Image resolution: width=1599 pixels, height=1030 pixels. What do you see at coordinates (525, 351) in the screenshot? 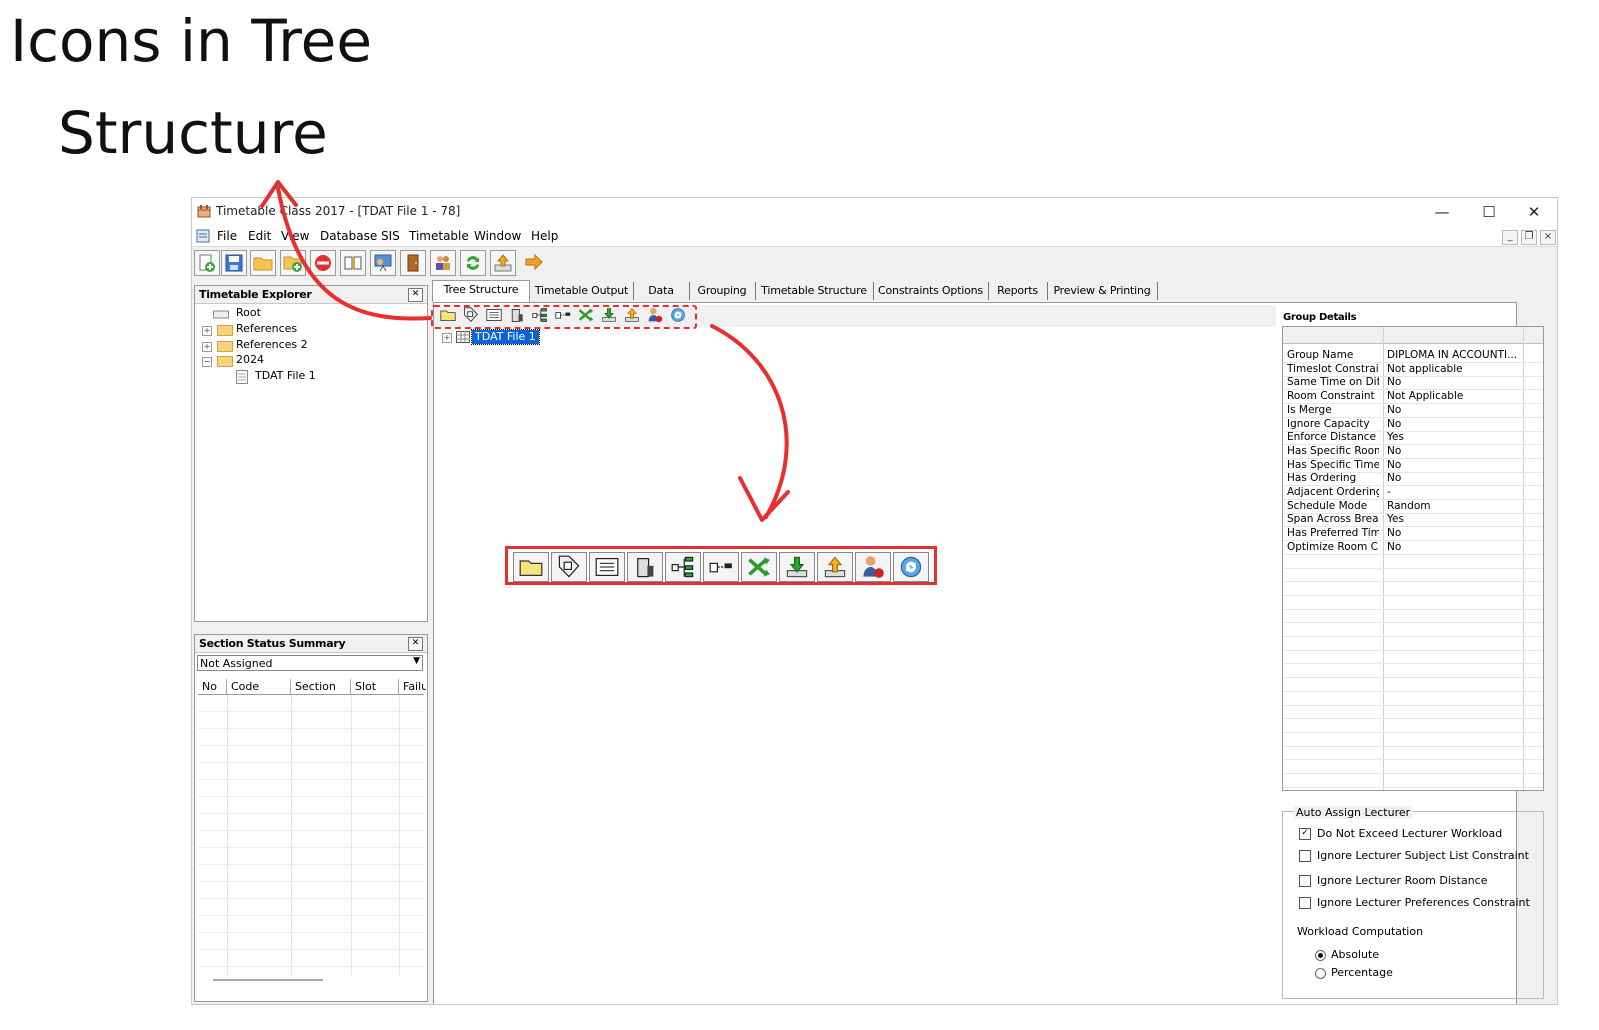
I see `annotation-arrows` at bounding box center [525, 351].